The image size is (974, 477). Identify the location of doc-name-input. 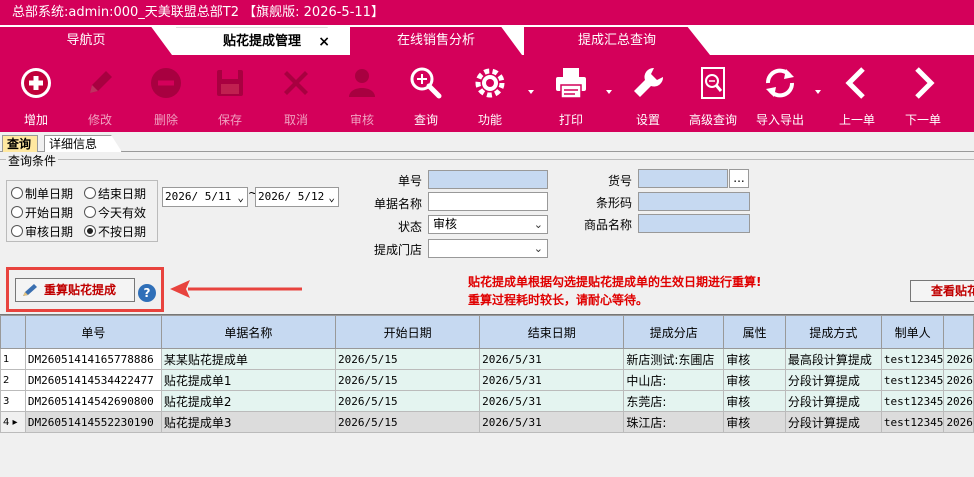
(488, 201).